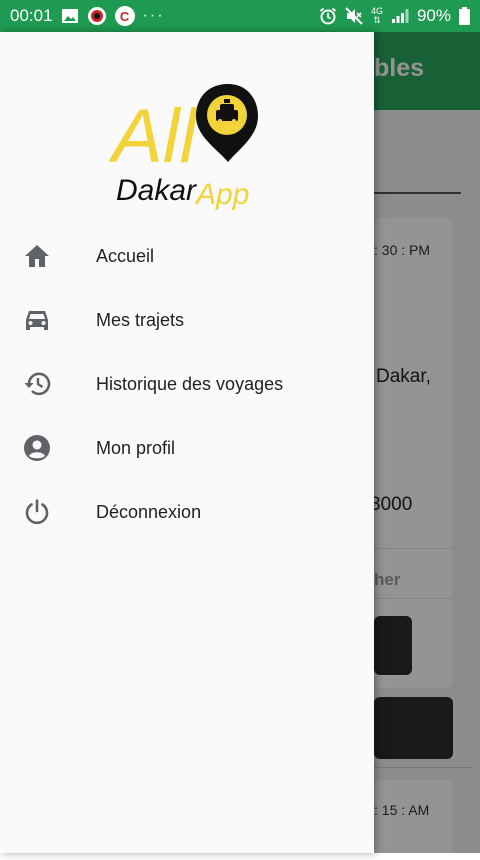 The width and height of the screenshot is (480, 860). What do you see at coordinates (240, 16) in the screenshot?
I see `status-bar: 00:01 C ··· 4G ⇅ 90%` at bounding box center [240, 16].